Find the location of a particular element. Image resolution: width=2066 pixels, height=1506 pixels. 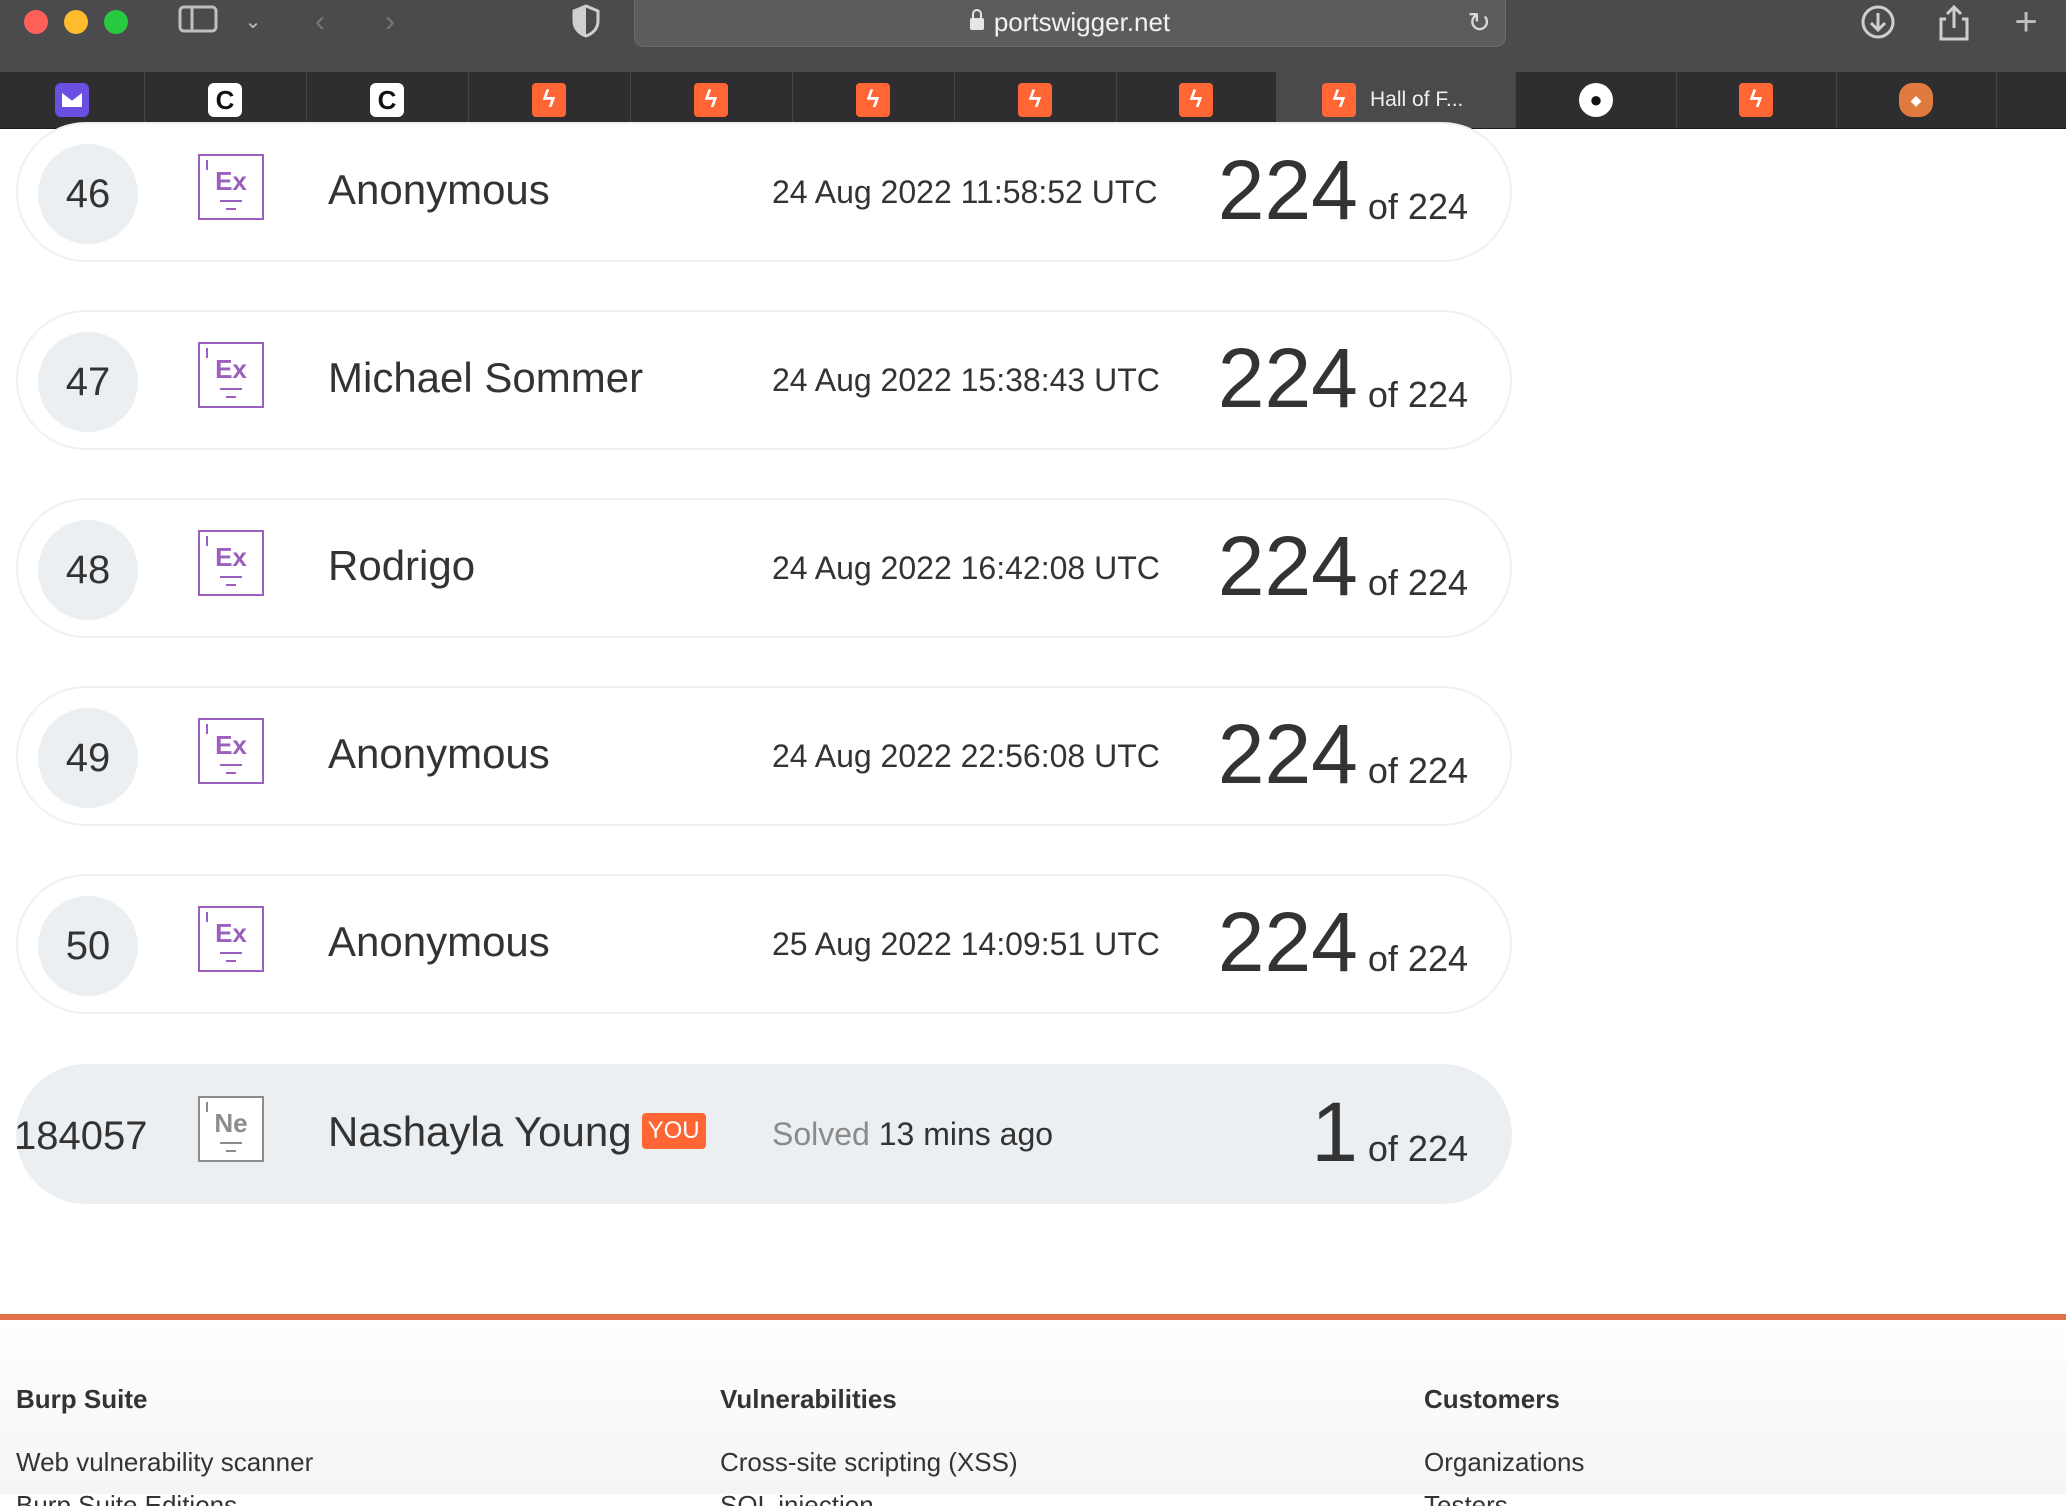

shield-extension-icon: ◆ is located at coordinates (1916, 100).